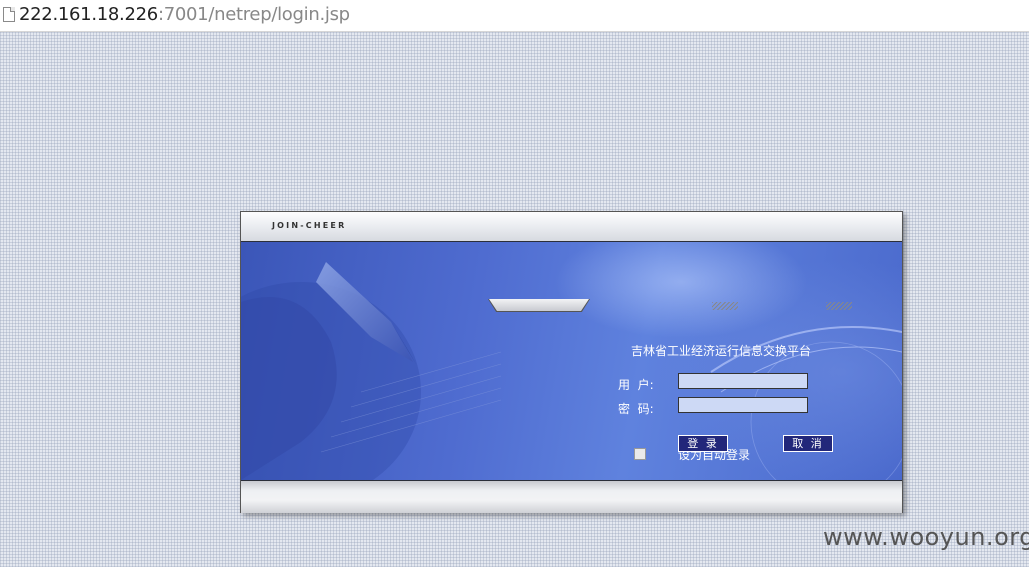 The width and height of the screenshot is (1029, 567). I want to click on panel-tab, so click(539, 305).